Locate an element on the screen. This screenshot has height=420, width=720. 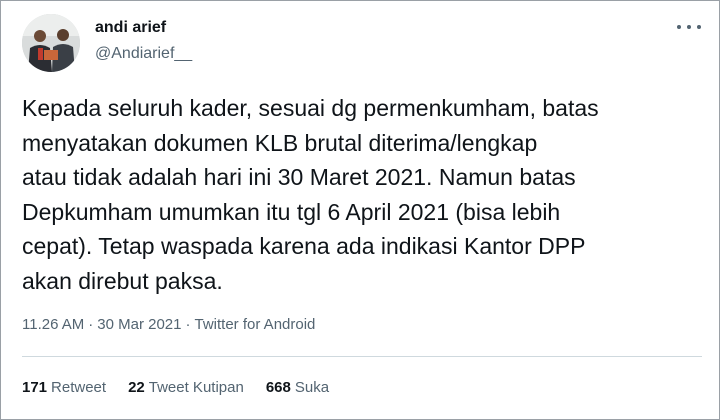
tweet-time: 11.26 AM is located at coordinates (53, 324).